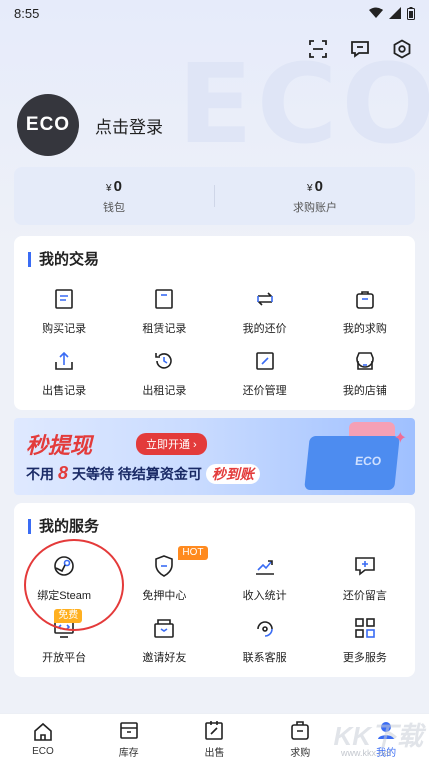 This screenshot has height=762, width=429. I want to click on header-actions, so click(360, 49).